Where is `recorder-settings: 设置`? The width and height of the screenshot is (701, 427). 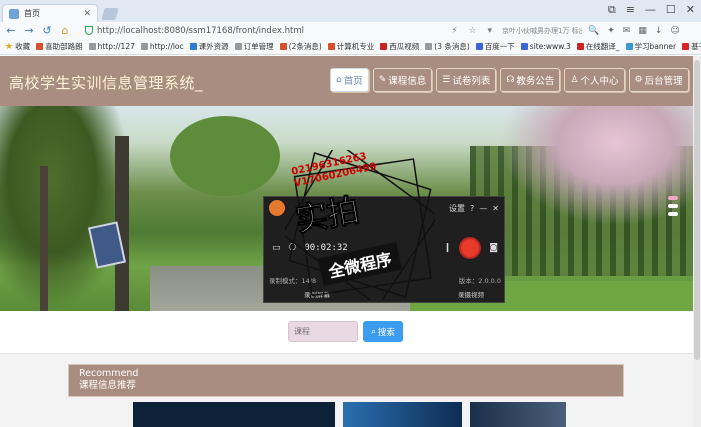
recorder-settings: 设置 is located at coordinates (457, 208).